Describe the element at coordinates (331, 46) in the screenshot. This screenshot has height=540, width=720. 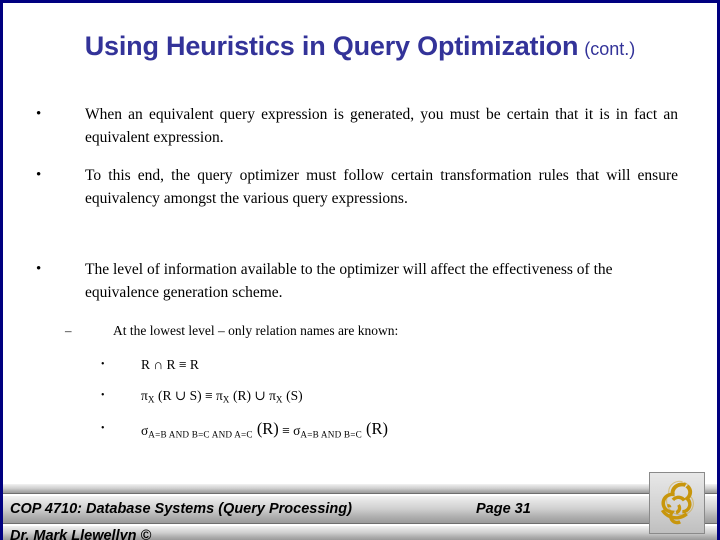
I see `page-title-main: Using Heuristics in Query Optimization` at that location.